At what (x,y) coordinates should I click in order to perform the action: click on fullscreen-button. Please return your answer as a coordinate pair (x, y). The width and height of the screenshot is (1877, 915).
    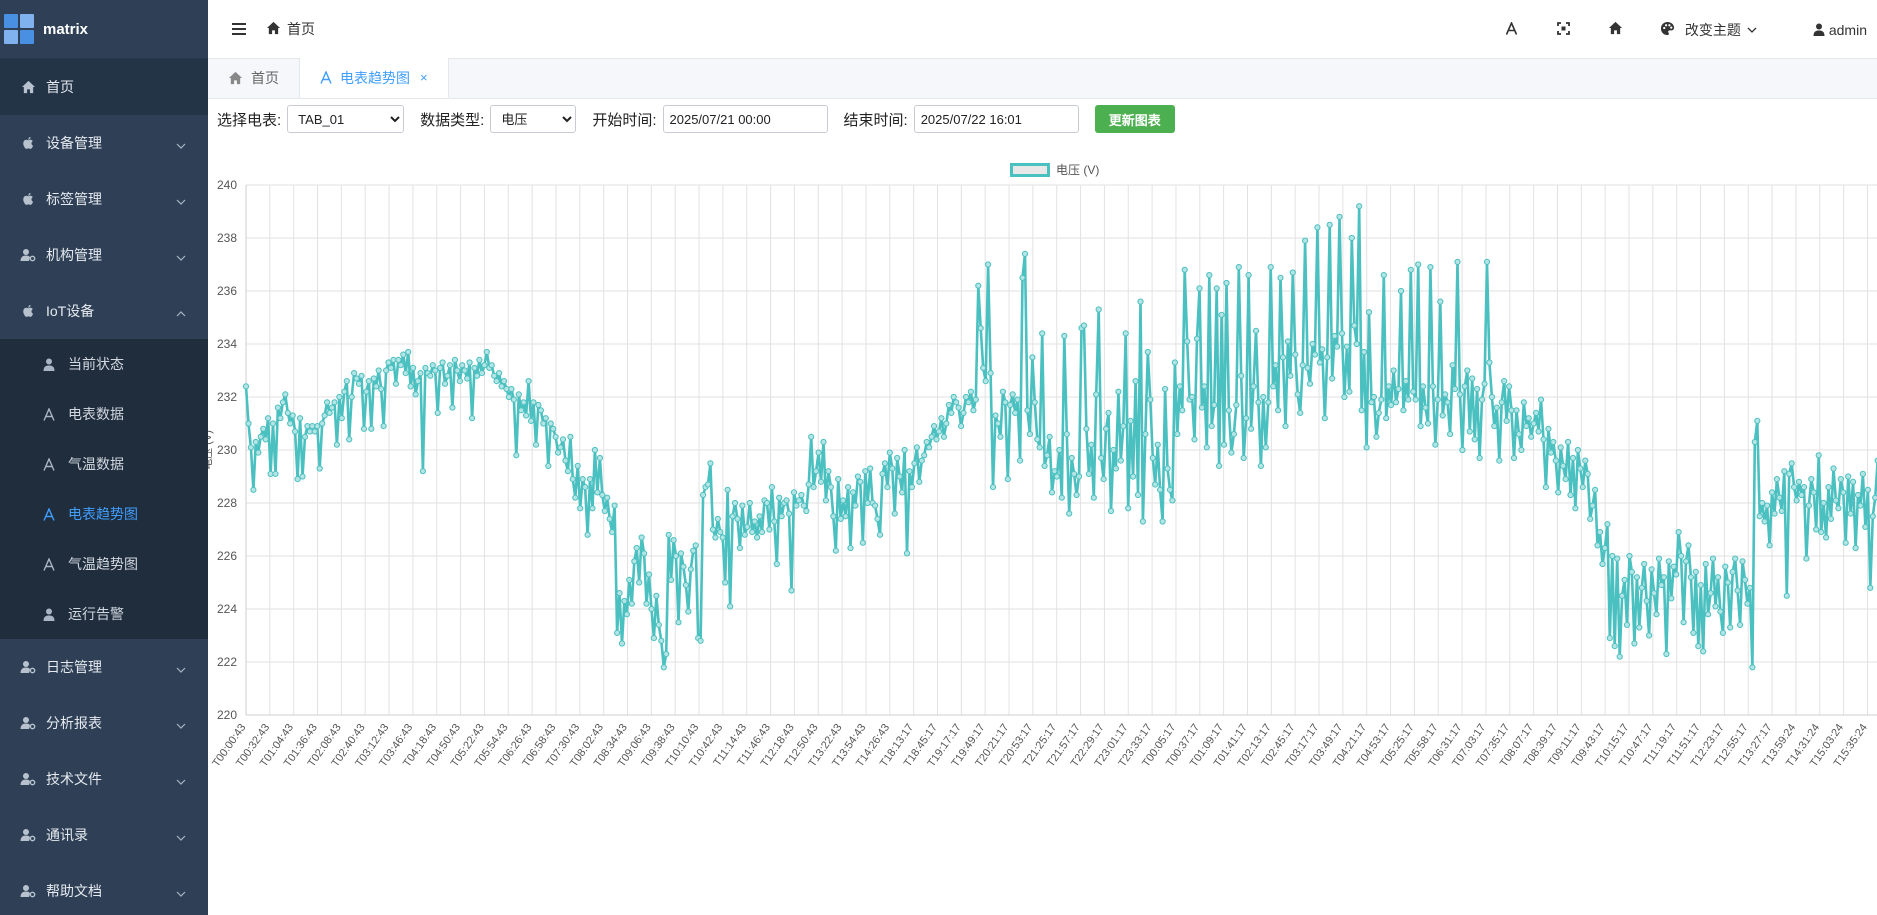
    Looking at the image, I should click on (1564, 29).